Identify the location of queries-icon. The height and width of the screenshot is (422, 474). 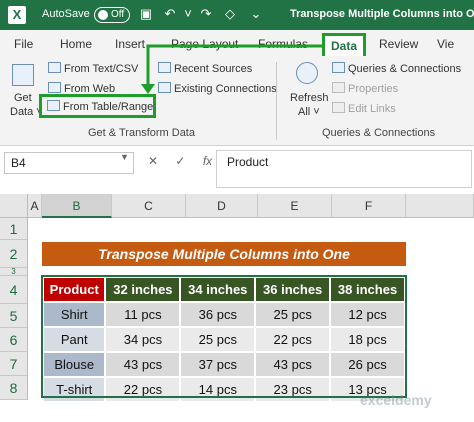
(338, 67).